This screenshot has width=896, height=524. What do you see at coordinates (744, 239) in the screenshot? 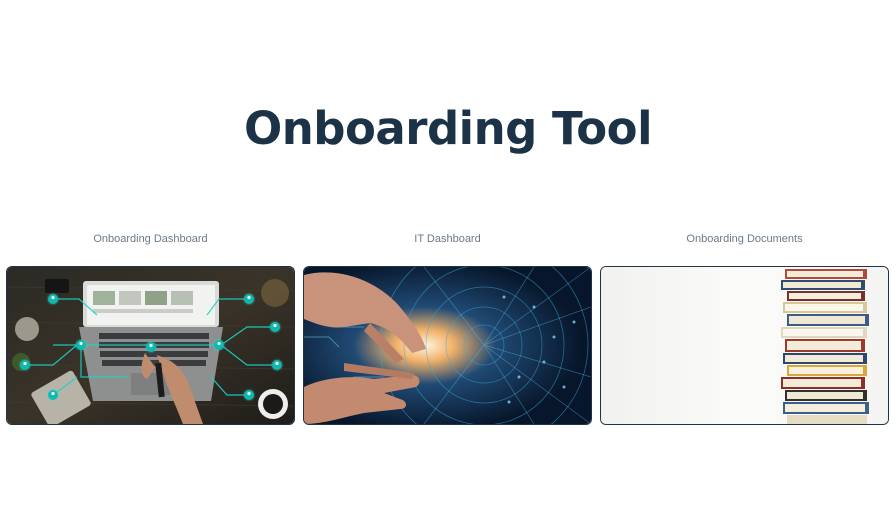
I see `card-label: Onboarding Documents` at bounding box center [744, 239].